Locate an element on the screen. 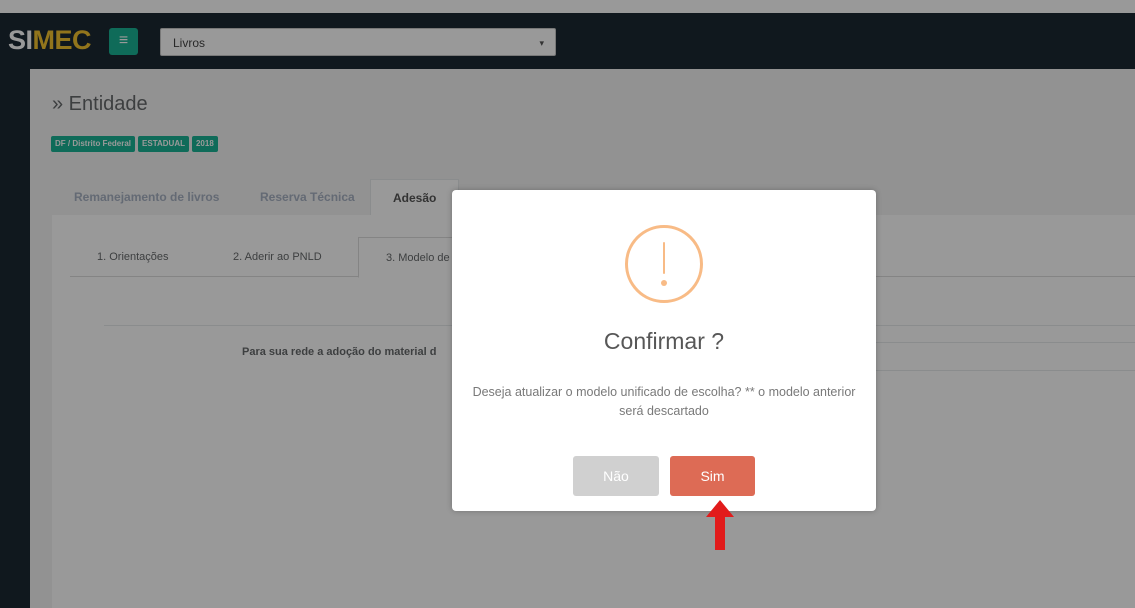 The image size is (1135, 608). warning-icon-dot is located at coordinates (664, 283).